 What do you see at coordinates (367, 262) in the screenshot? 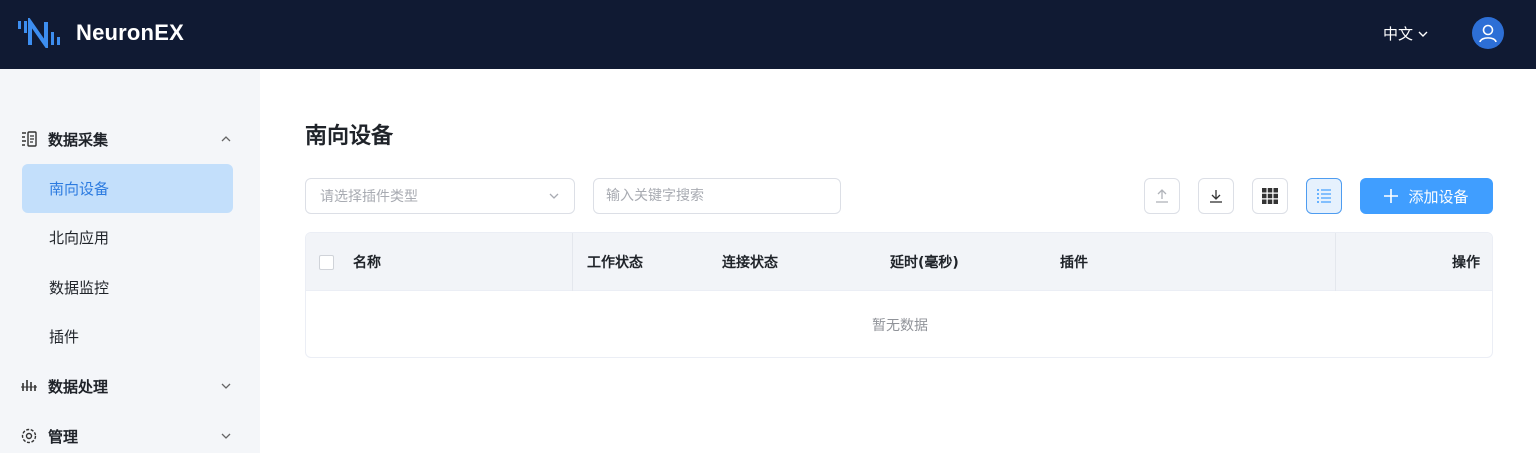
I see `column-header-name: 名称` at bounding box center [367, 262].